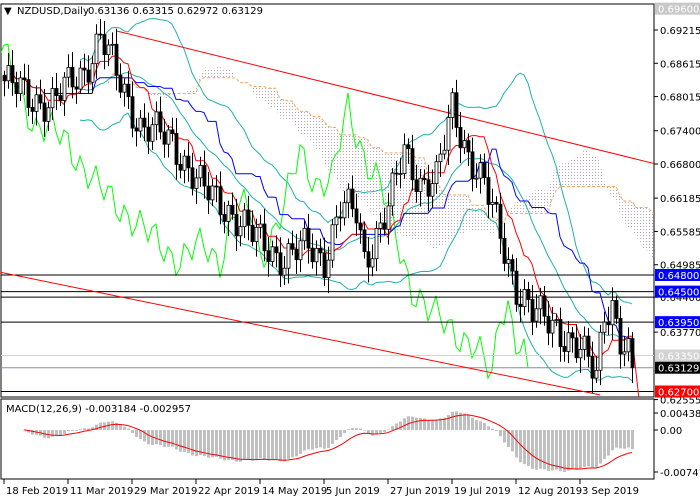  I want to click on x-tick-label: 5 Jun 2019, so click(353, 491).